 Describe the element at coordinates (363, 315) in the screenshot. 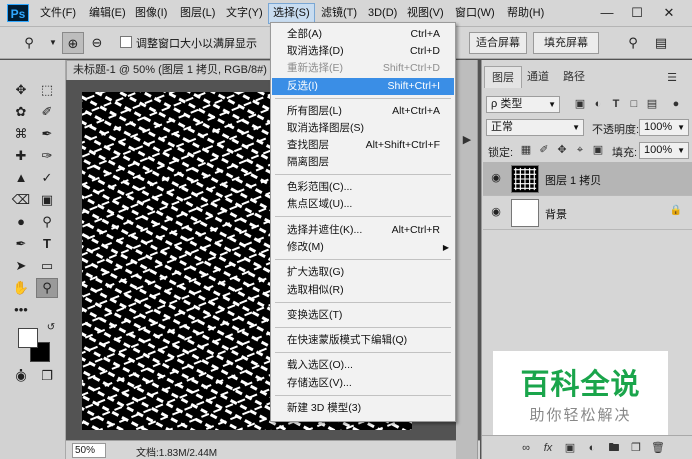

I see `menu-item-transform-selection: 变换选区(T)` at that location.